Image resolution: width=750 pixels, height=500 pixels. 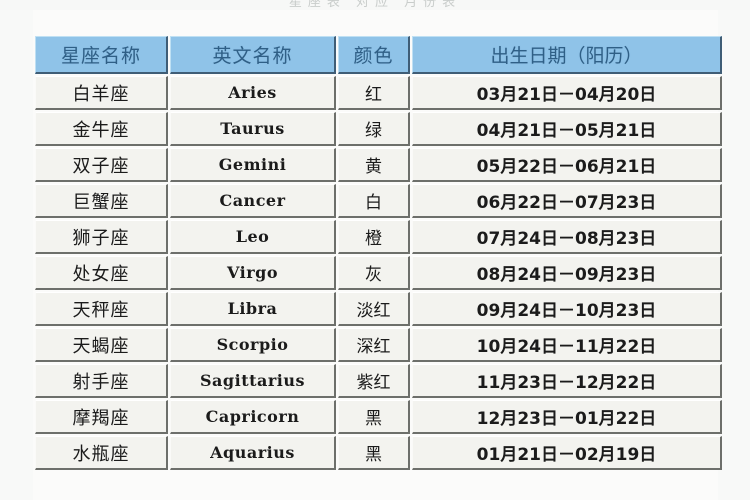 What do you see at coordinates (253, 129) in the screenshot?
I see `cell-english-name: Taurus` at bounding box center [253, 129].